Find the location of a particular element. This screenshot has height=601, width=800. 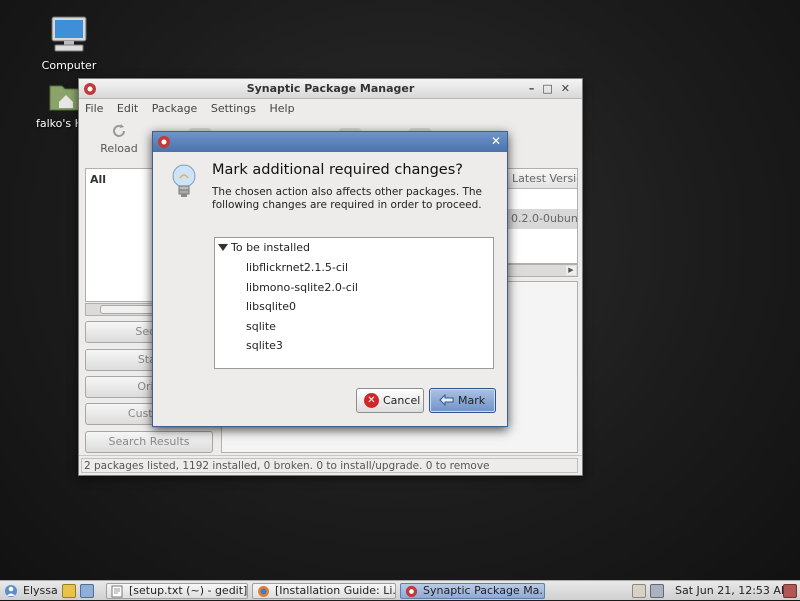

task-label: [setup.txt (~) - gedit] is located at coordinates (188, 590).